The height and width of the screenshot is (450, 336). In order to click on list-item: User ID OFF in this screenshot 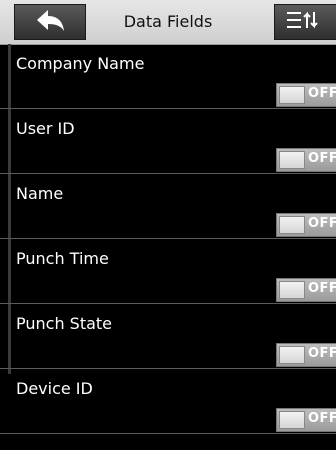, I will do `click(168, 141)`.